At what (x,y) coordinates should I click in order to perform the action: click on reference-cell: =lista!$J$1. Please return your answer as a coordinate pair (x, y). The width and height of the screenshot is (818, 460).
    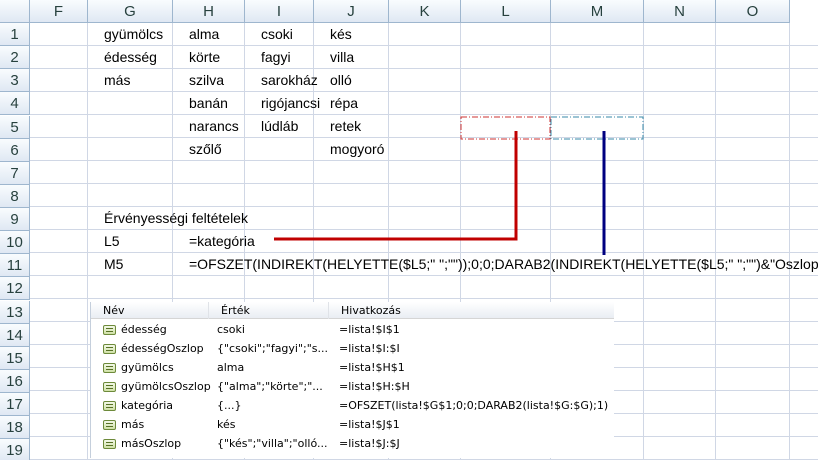
    Looking at the image, I should click on (369, 424).